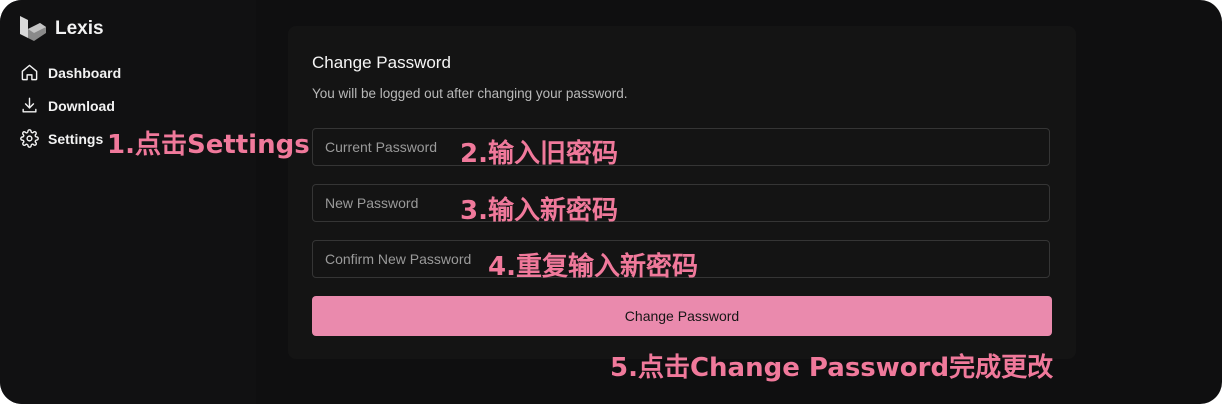 Image resolution: width=1222 pixels, height=404 pixels. What do you see at coordinates (79, 28) in the screenshot?
I see `app-name: Lexis` at bounding box center [79, 28].